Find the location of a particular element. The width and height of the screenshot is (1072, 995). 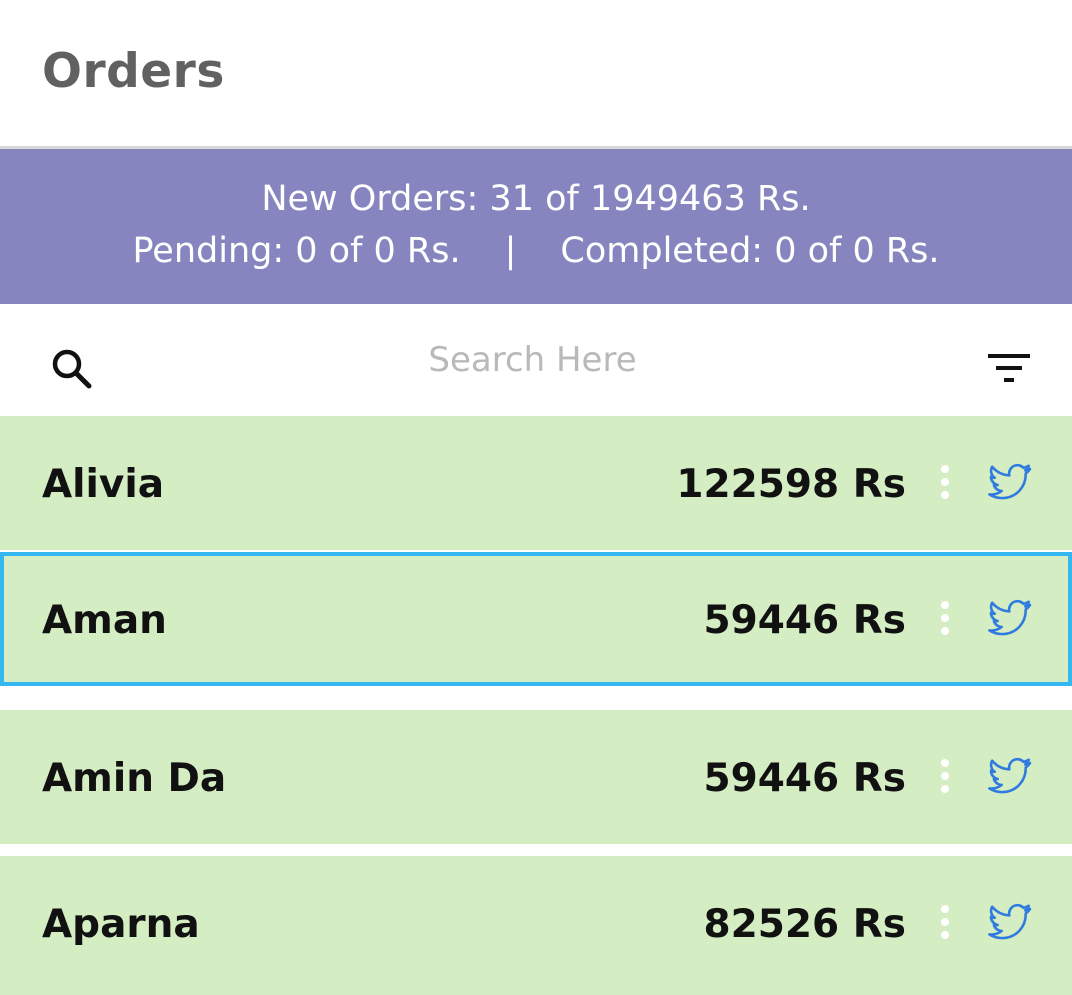

order-row: Amin Da 59446 Rs is located at coordinates (536, 777).